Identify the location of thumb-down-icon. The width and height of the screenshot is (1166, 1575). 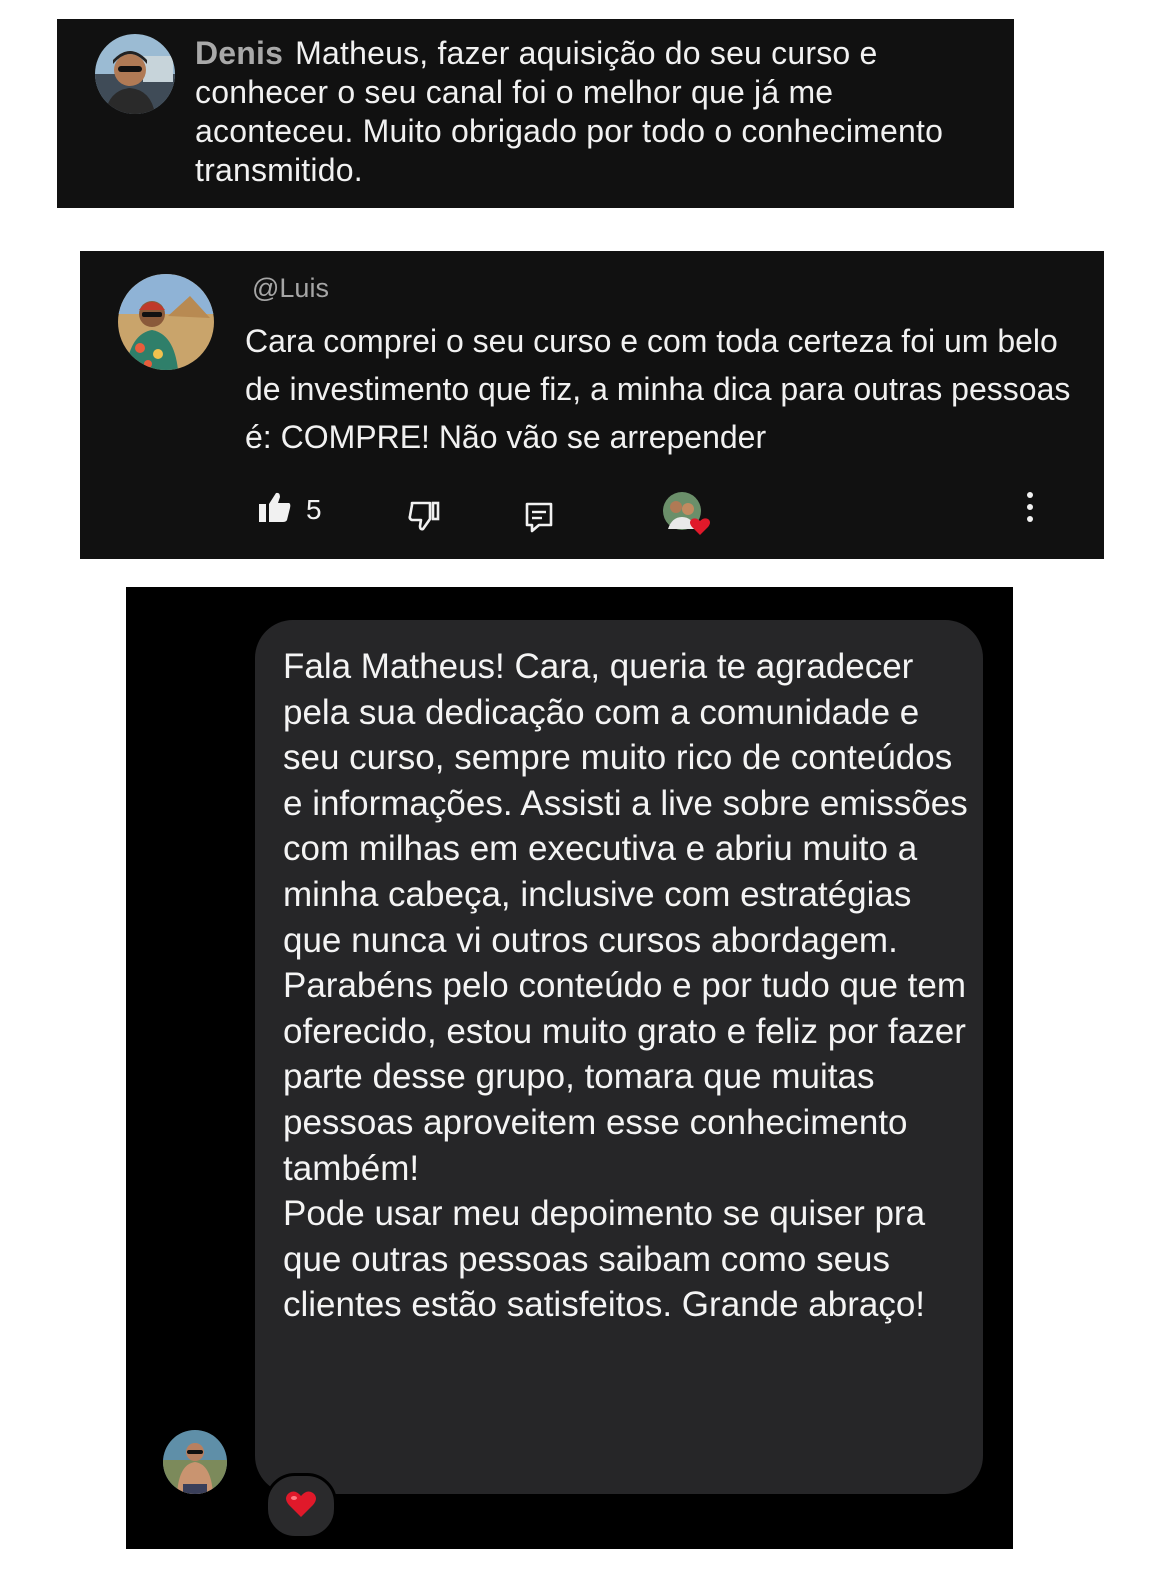
(424, 518).